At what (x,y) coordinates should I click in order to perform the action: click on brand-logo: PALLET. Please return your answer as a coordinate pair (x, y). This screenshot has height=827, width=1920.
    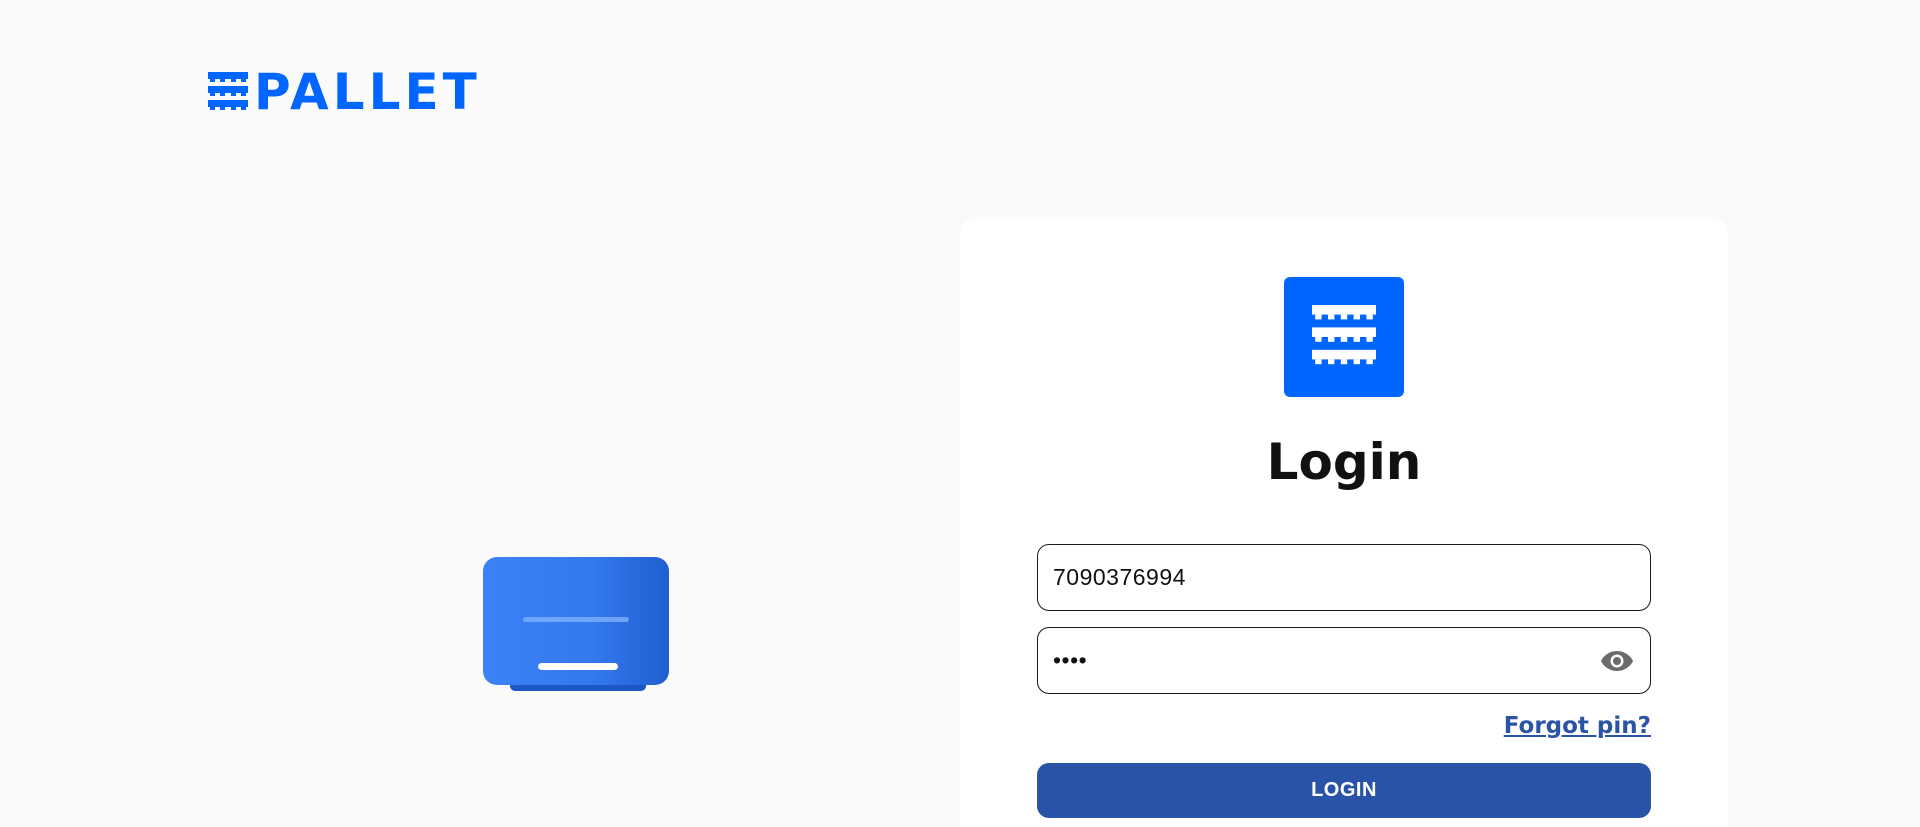
    Looking at the image, I should click on (344, 92).